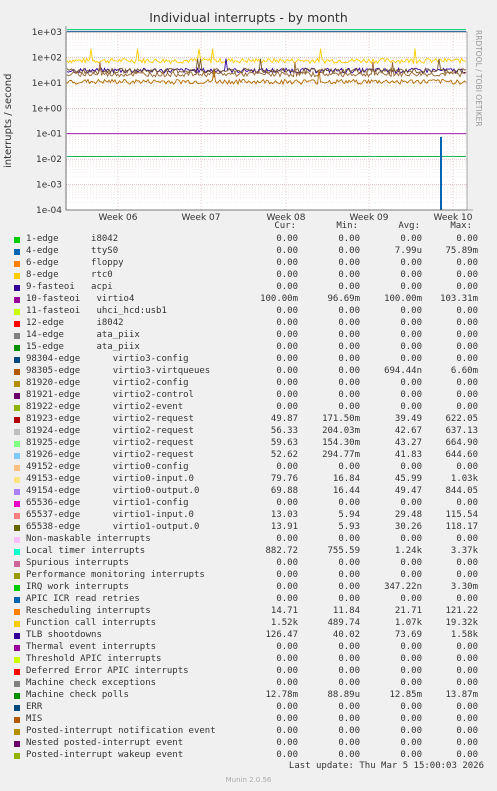 This screenshot has height=791, width=497. I want to click on legend-label: Machine check exceptions, so click(91, 683).